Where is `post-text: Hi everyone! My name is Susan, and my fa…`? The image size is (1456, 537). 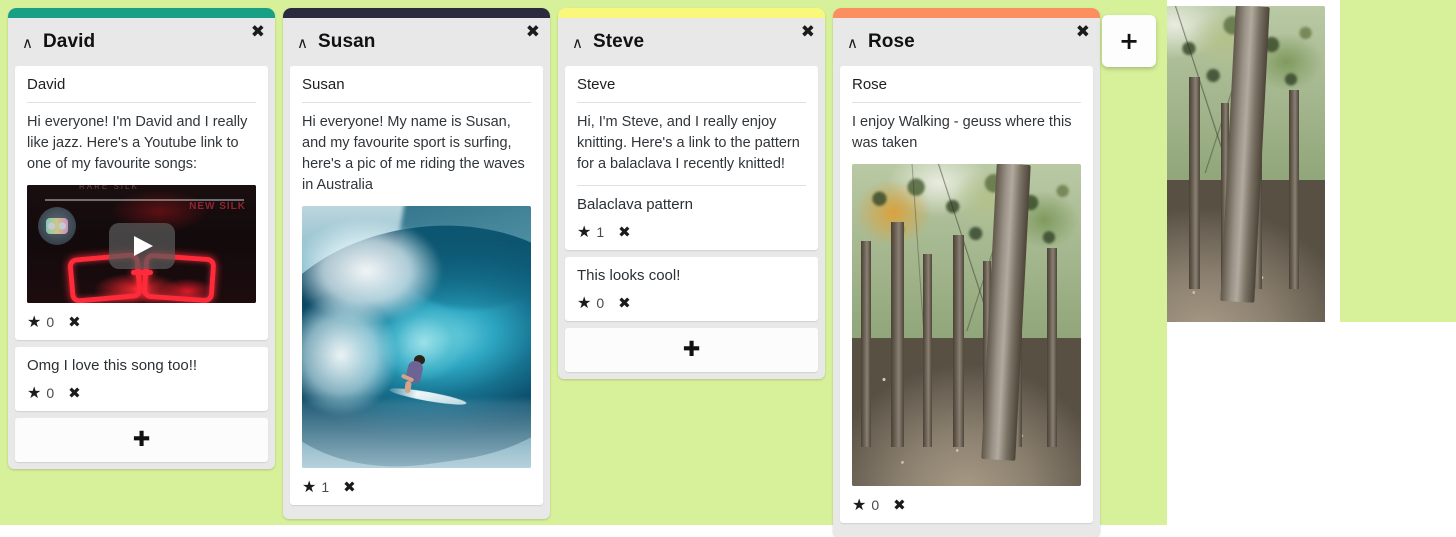
post-text: Hi everyone! My name is Susan, and my fa… is located at coordinates (413, 153).